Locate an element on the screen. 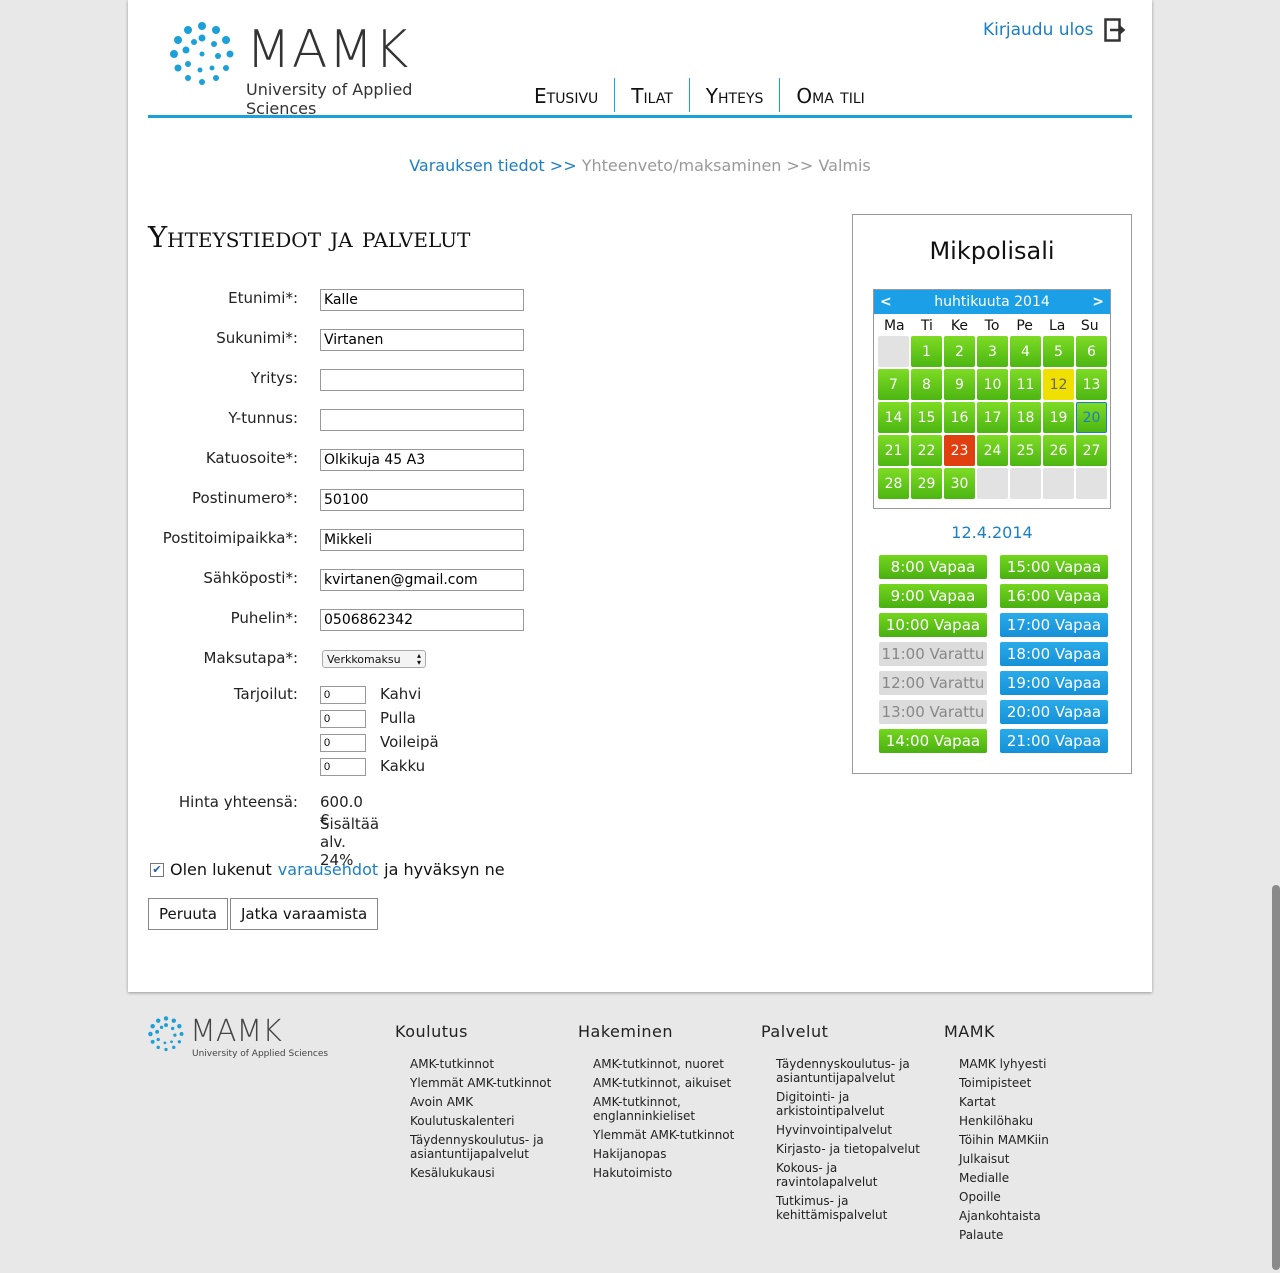 This screenshot has width=1280, height=1273. mamk-logo: MAMK University of Applied Sciences is located at coordinates (326, 67).